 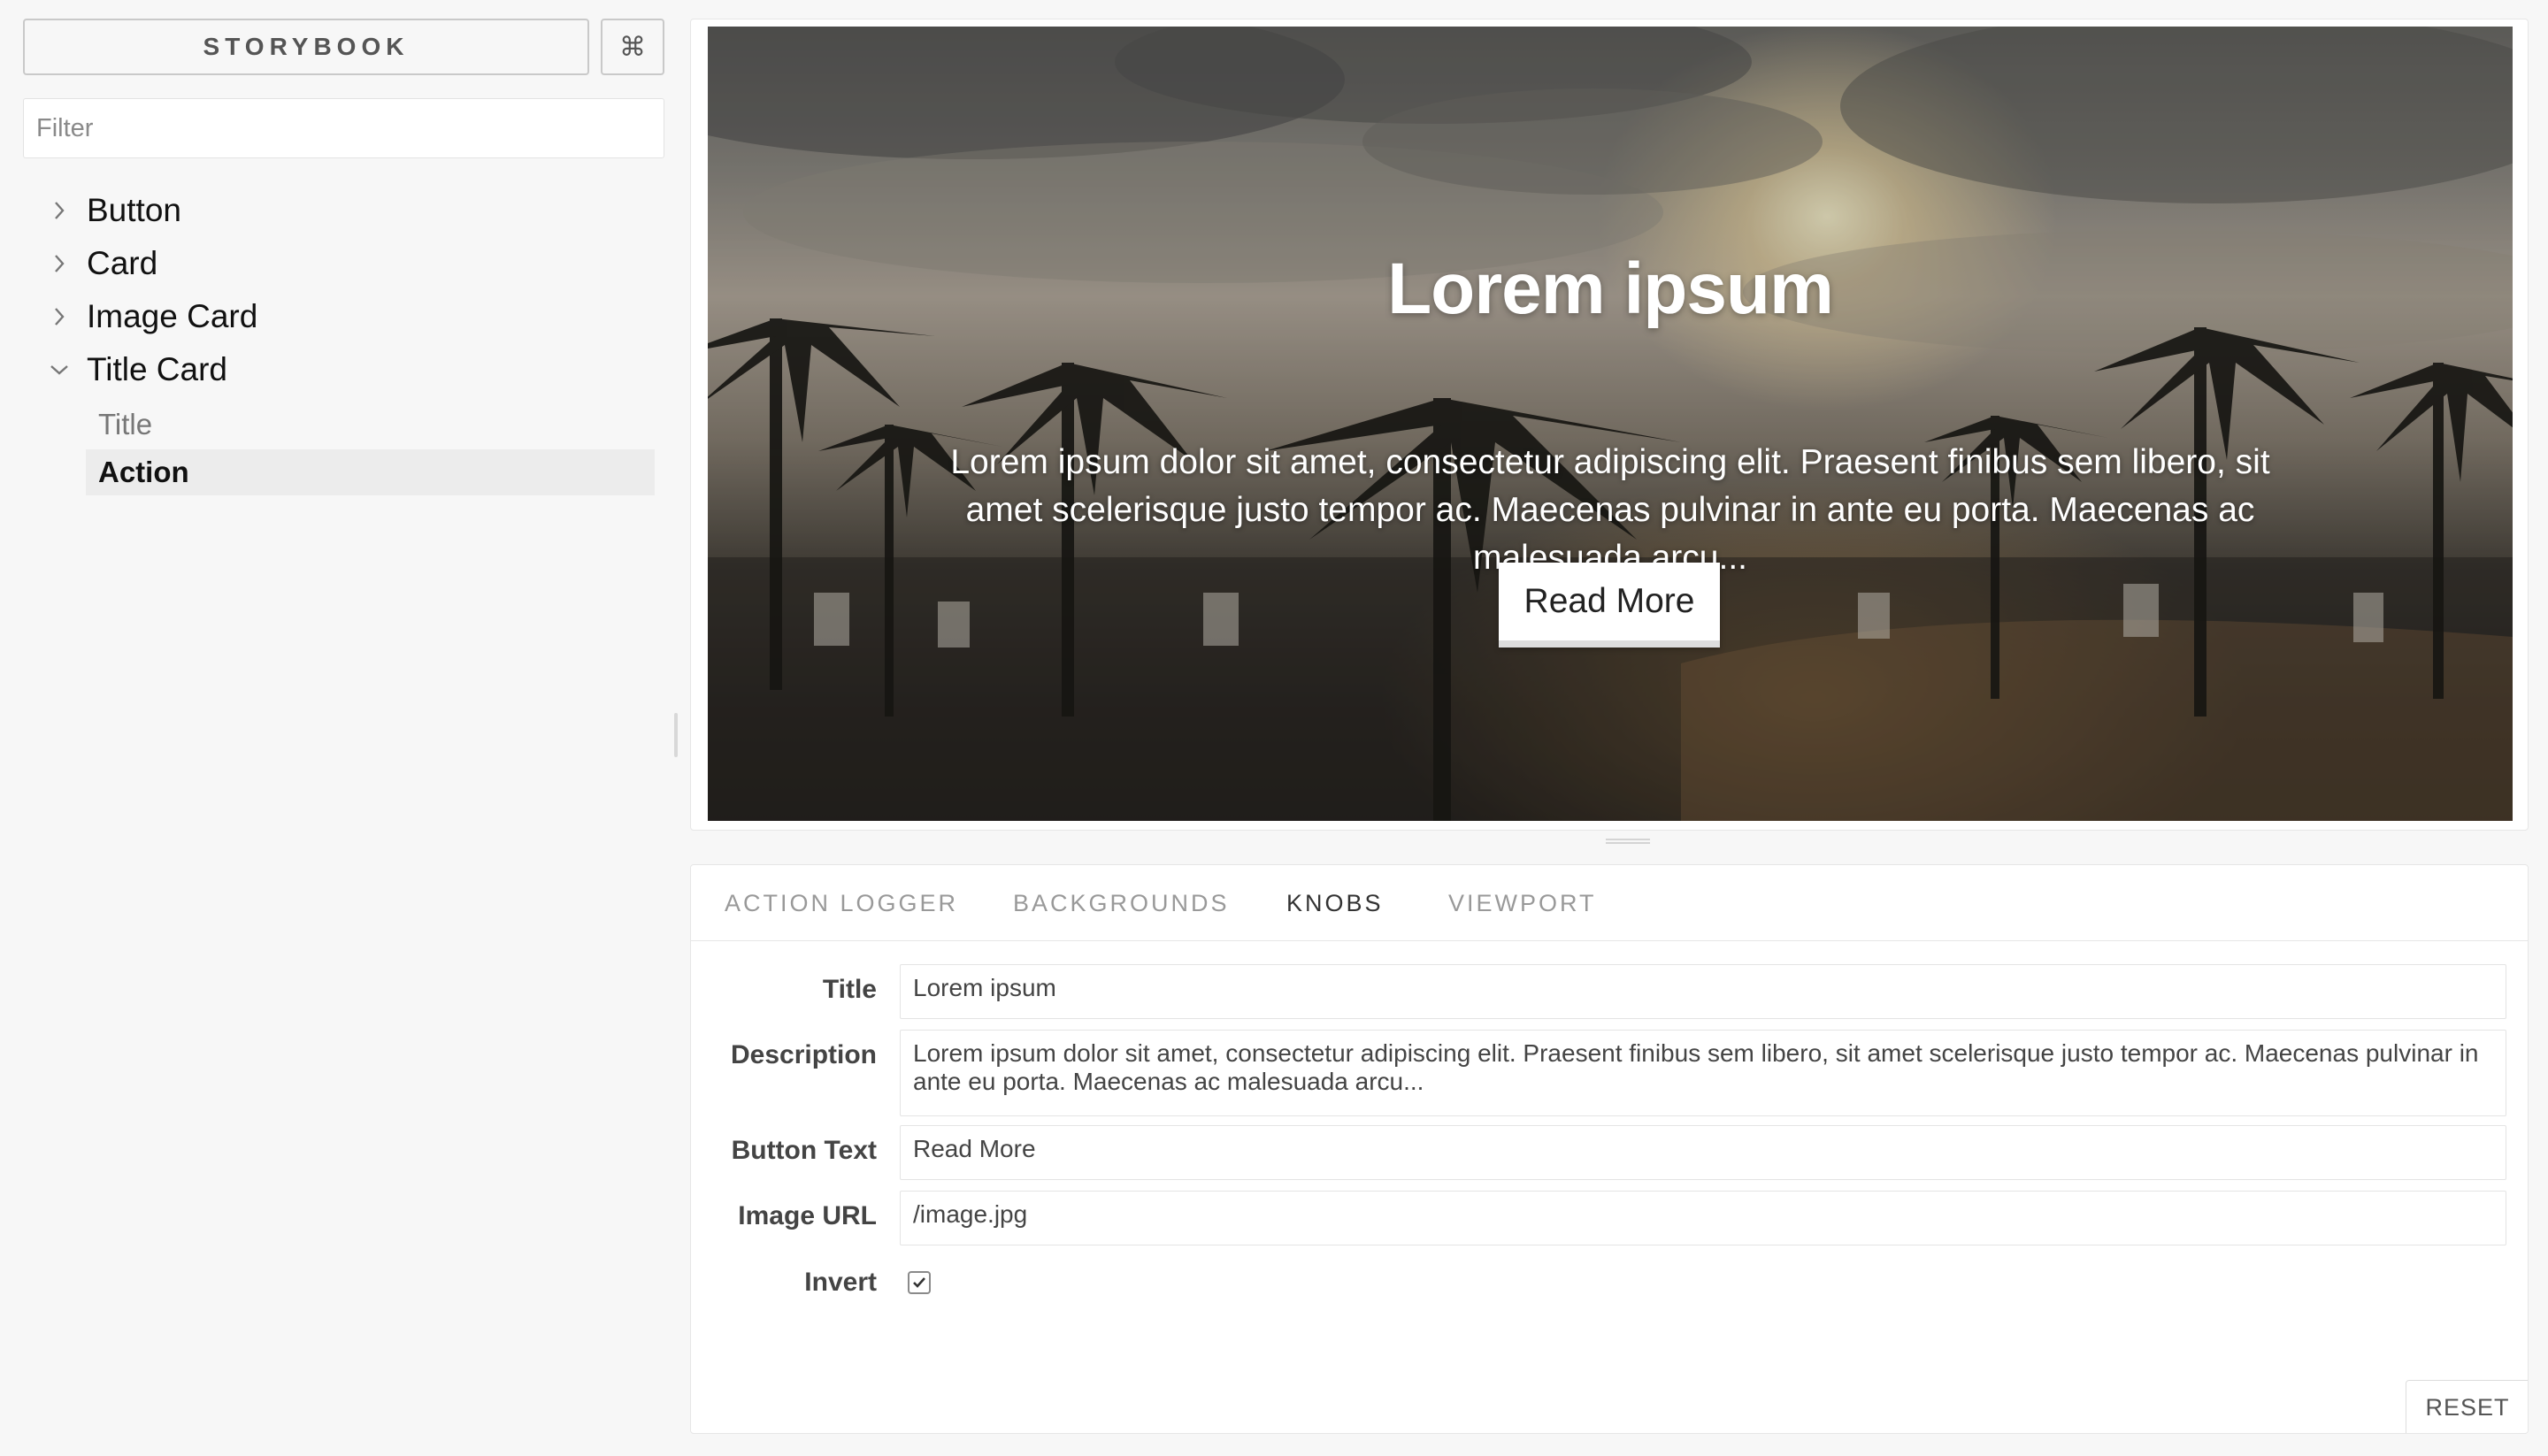 I want to click on knob-label-button-text: Button Text, so click(x=804, y=1150).